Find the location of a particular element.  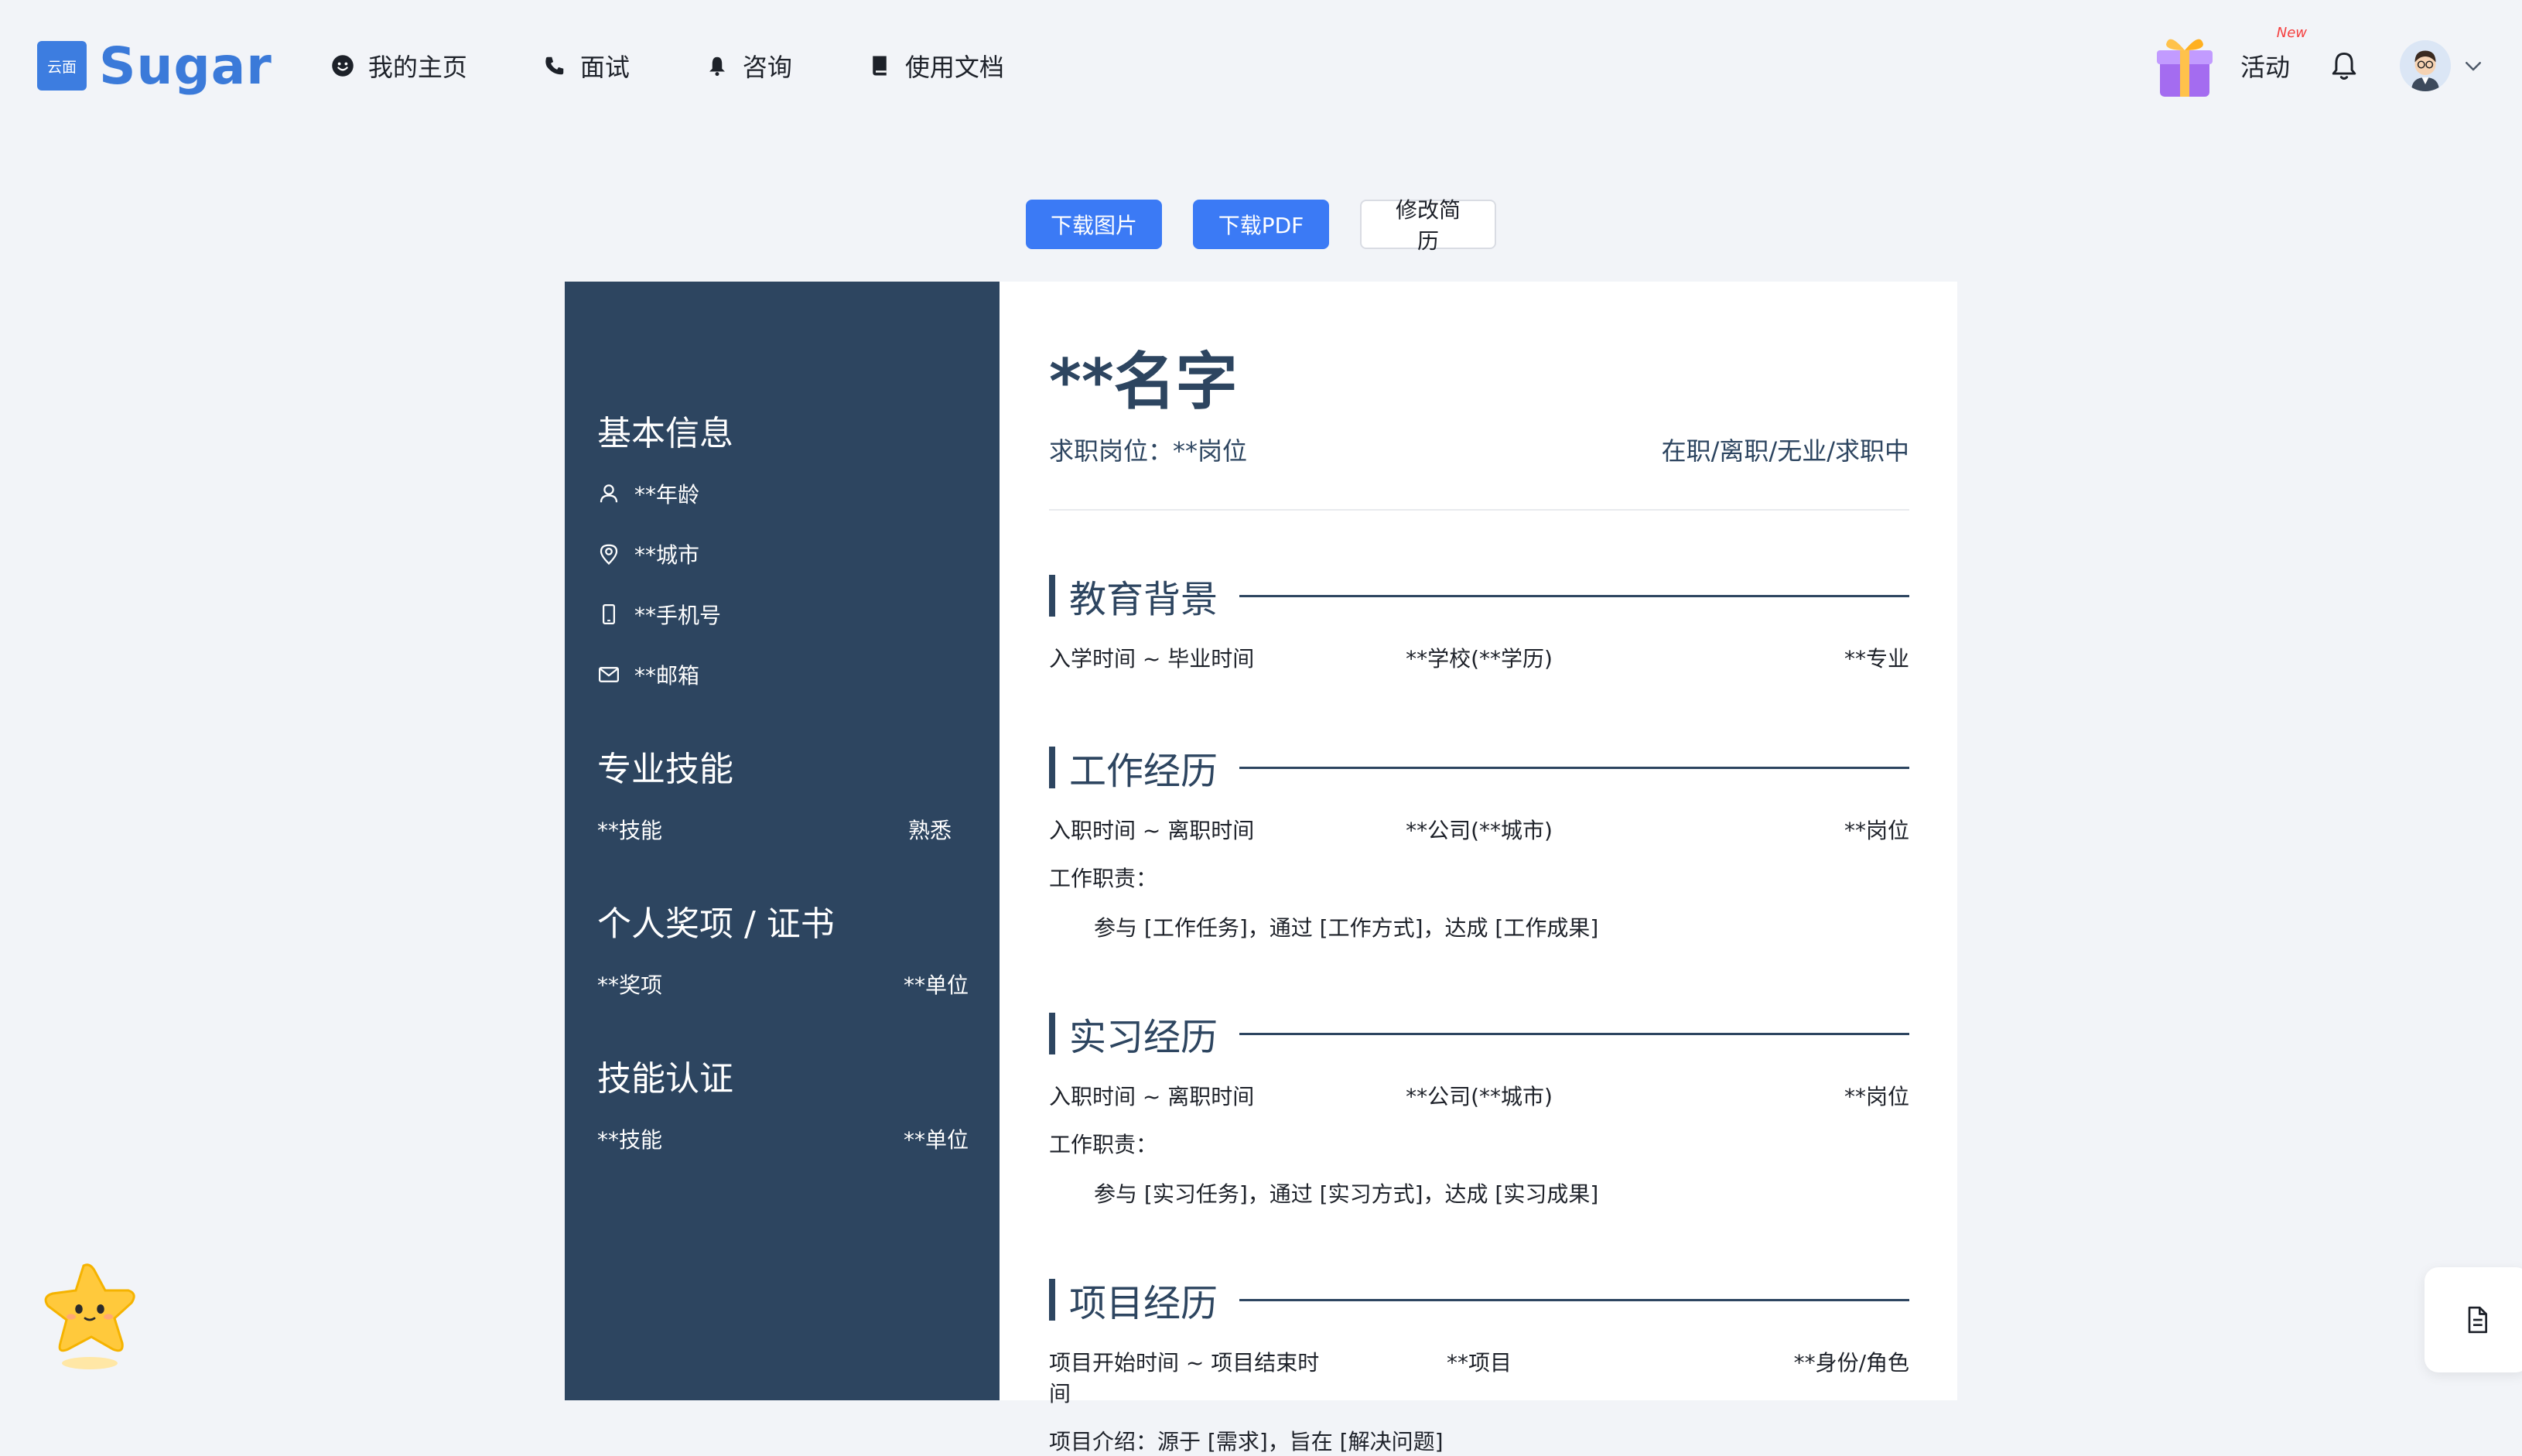

work-row: 入职时间 ~ 离职时间 **公司(**城市) **岗位 is located at coordinates (1479, 830).